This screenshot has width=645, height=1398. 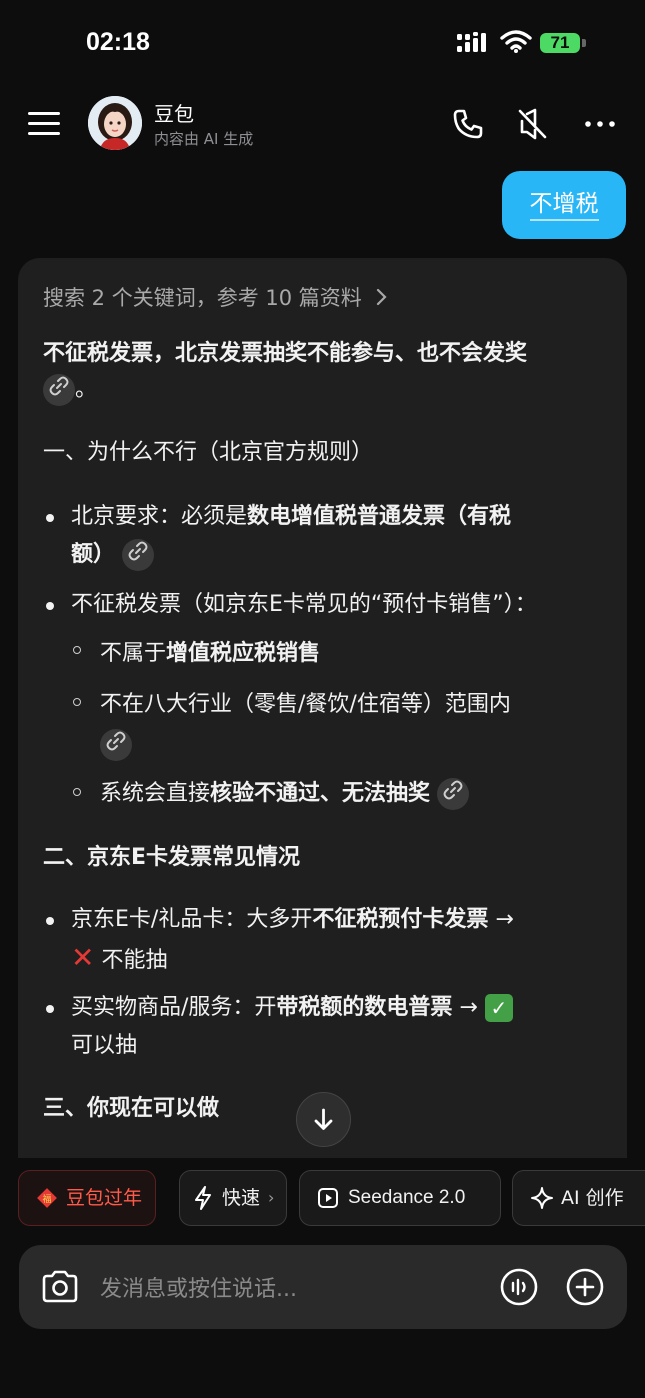 I want to click on sub-bullet-text: 系统会直接, so click(x=155, y=793).